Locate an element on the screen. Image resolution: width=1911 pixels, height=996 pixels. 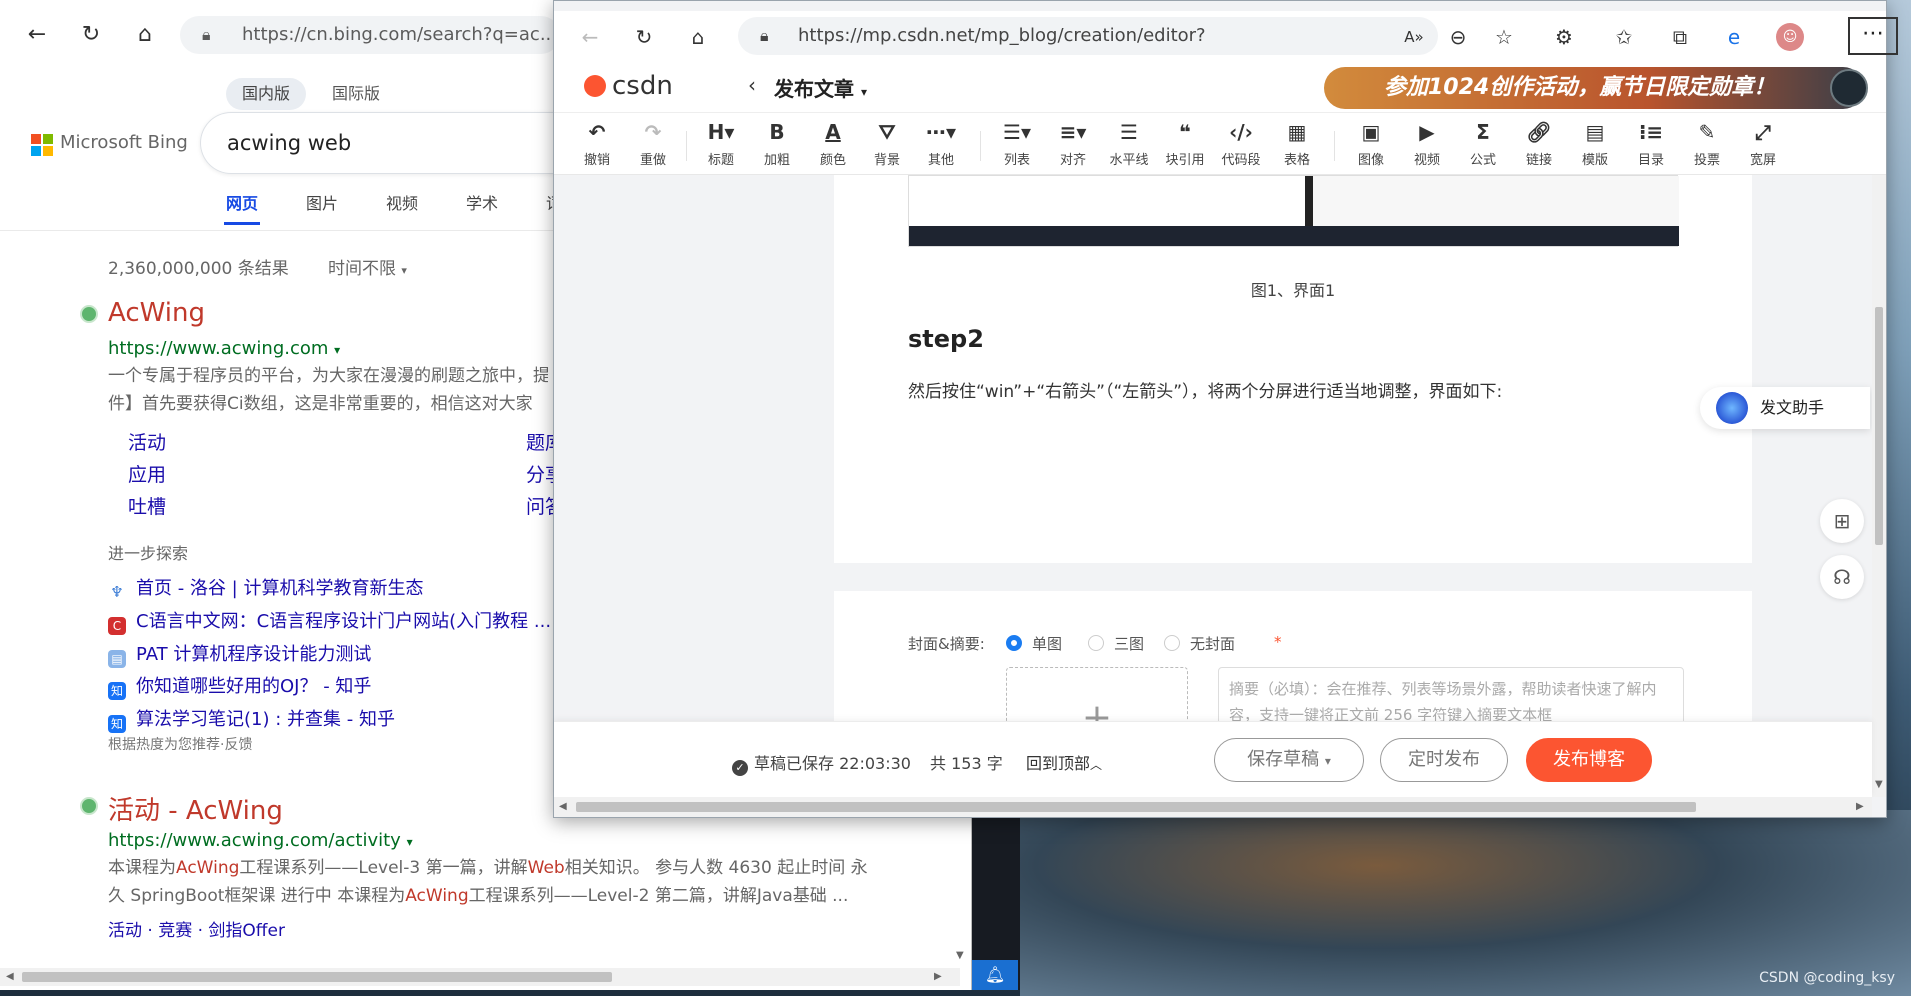
qrcode-icon: ⊞ is located at coordinates (1842, 521).